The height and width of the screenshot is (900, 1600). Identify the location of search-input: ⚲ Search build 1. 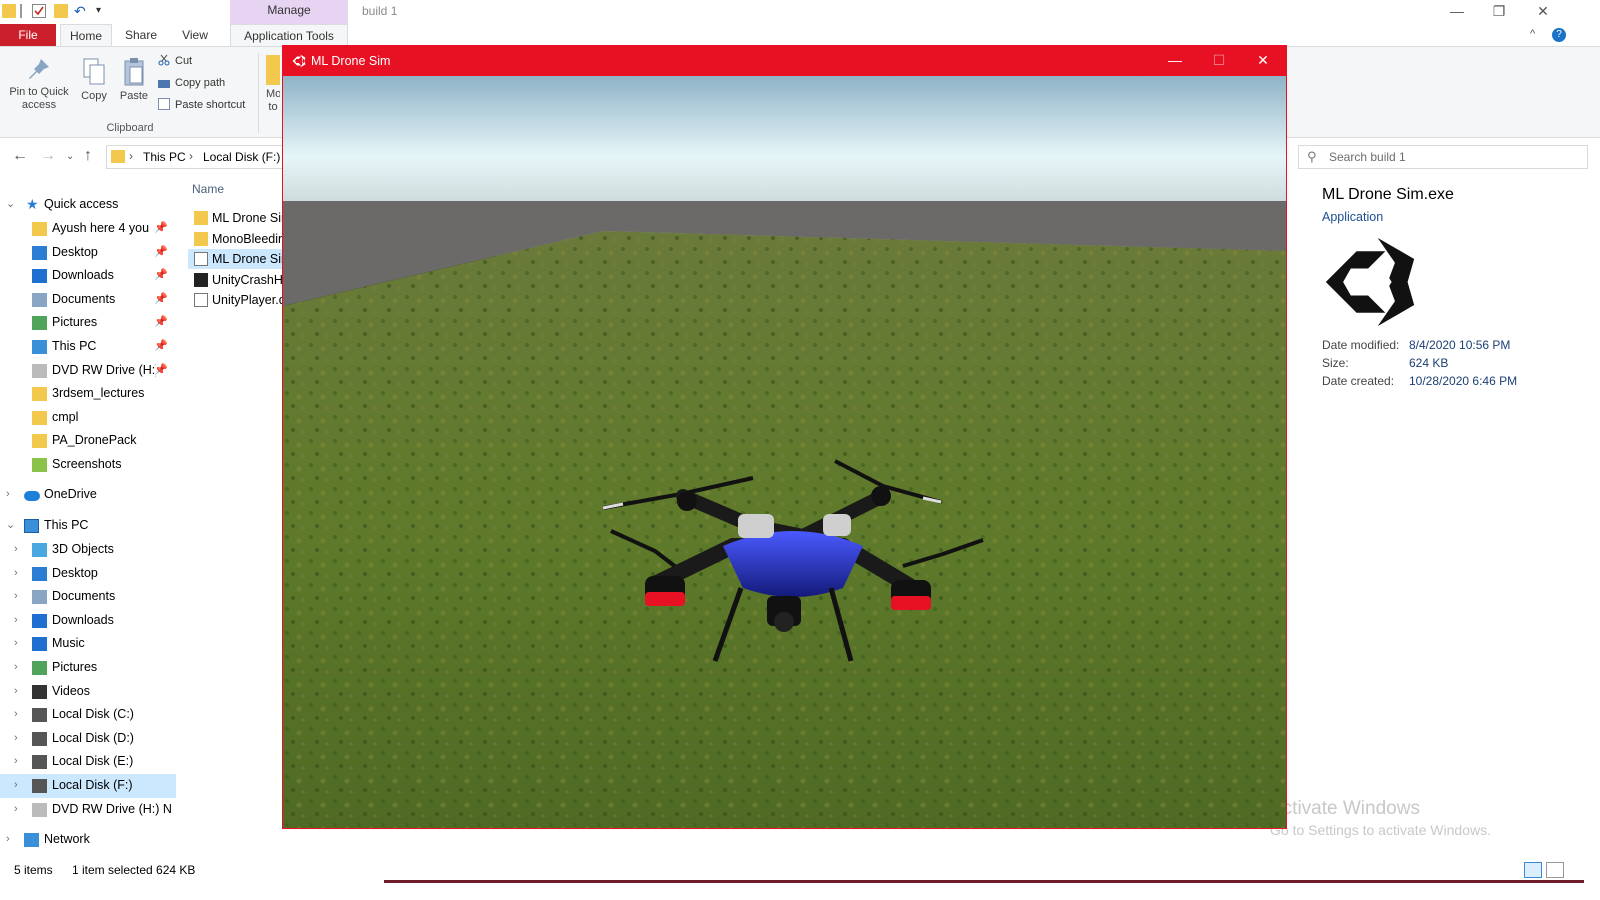
(1443, 157).